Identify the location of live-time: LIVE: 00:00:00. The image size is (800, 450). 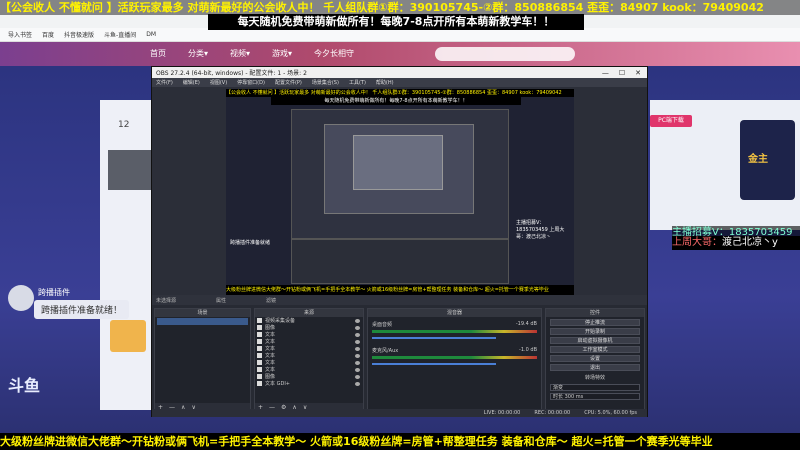
(502, 413).